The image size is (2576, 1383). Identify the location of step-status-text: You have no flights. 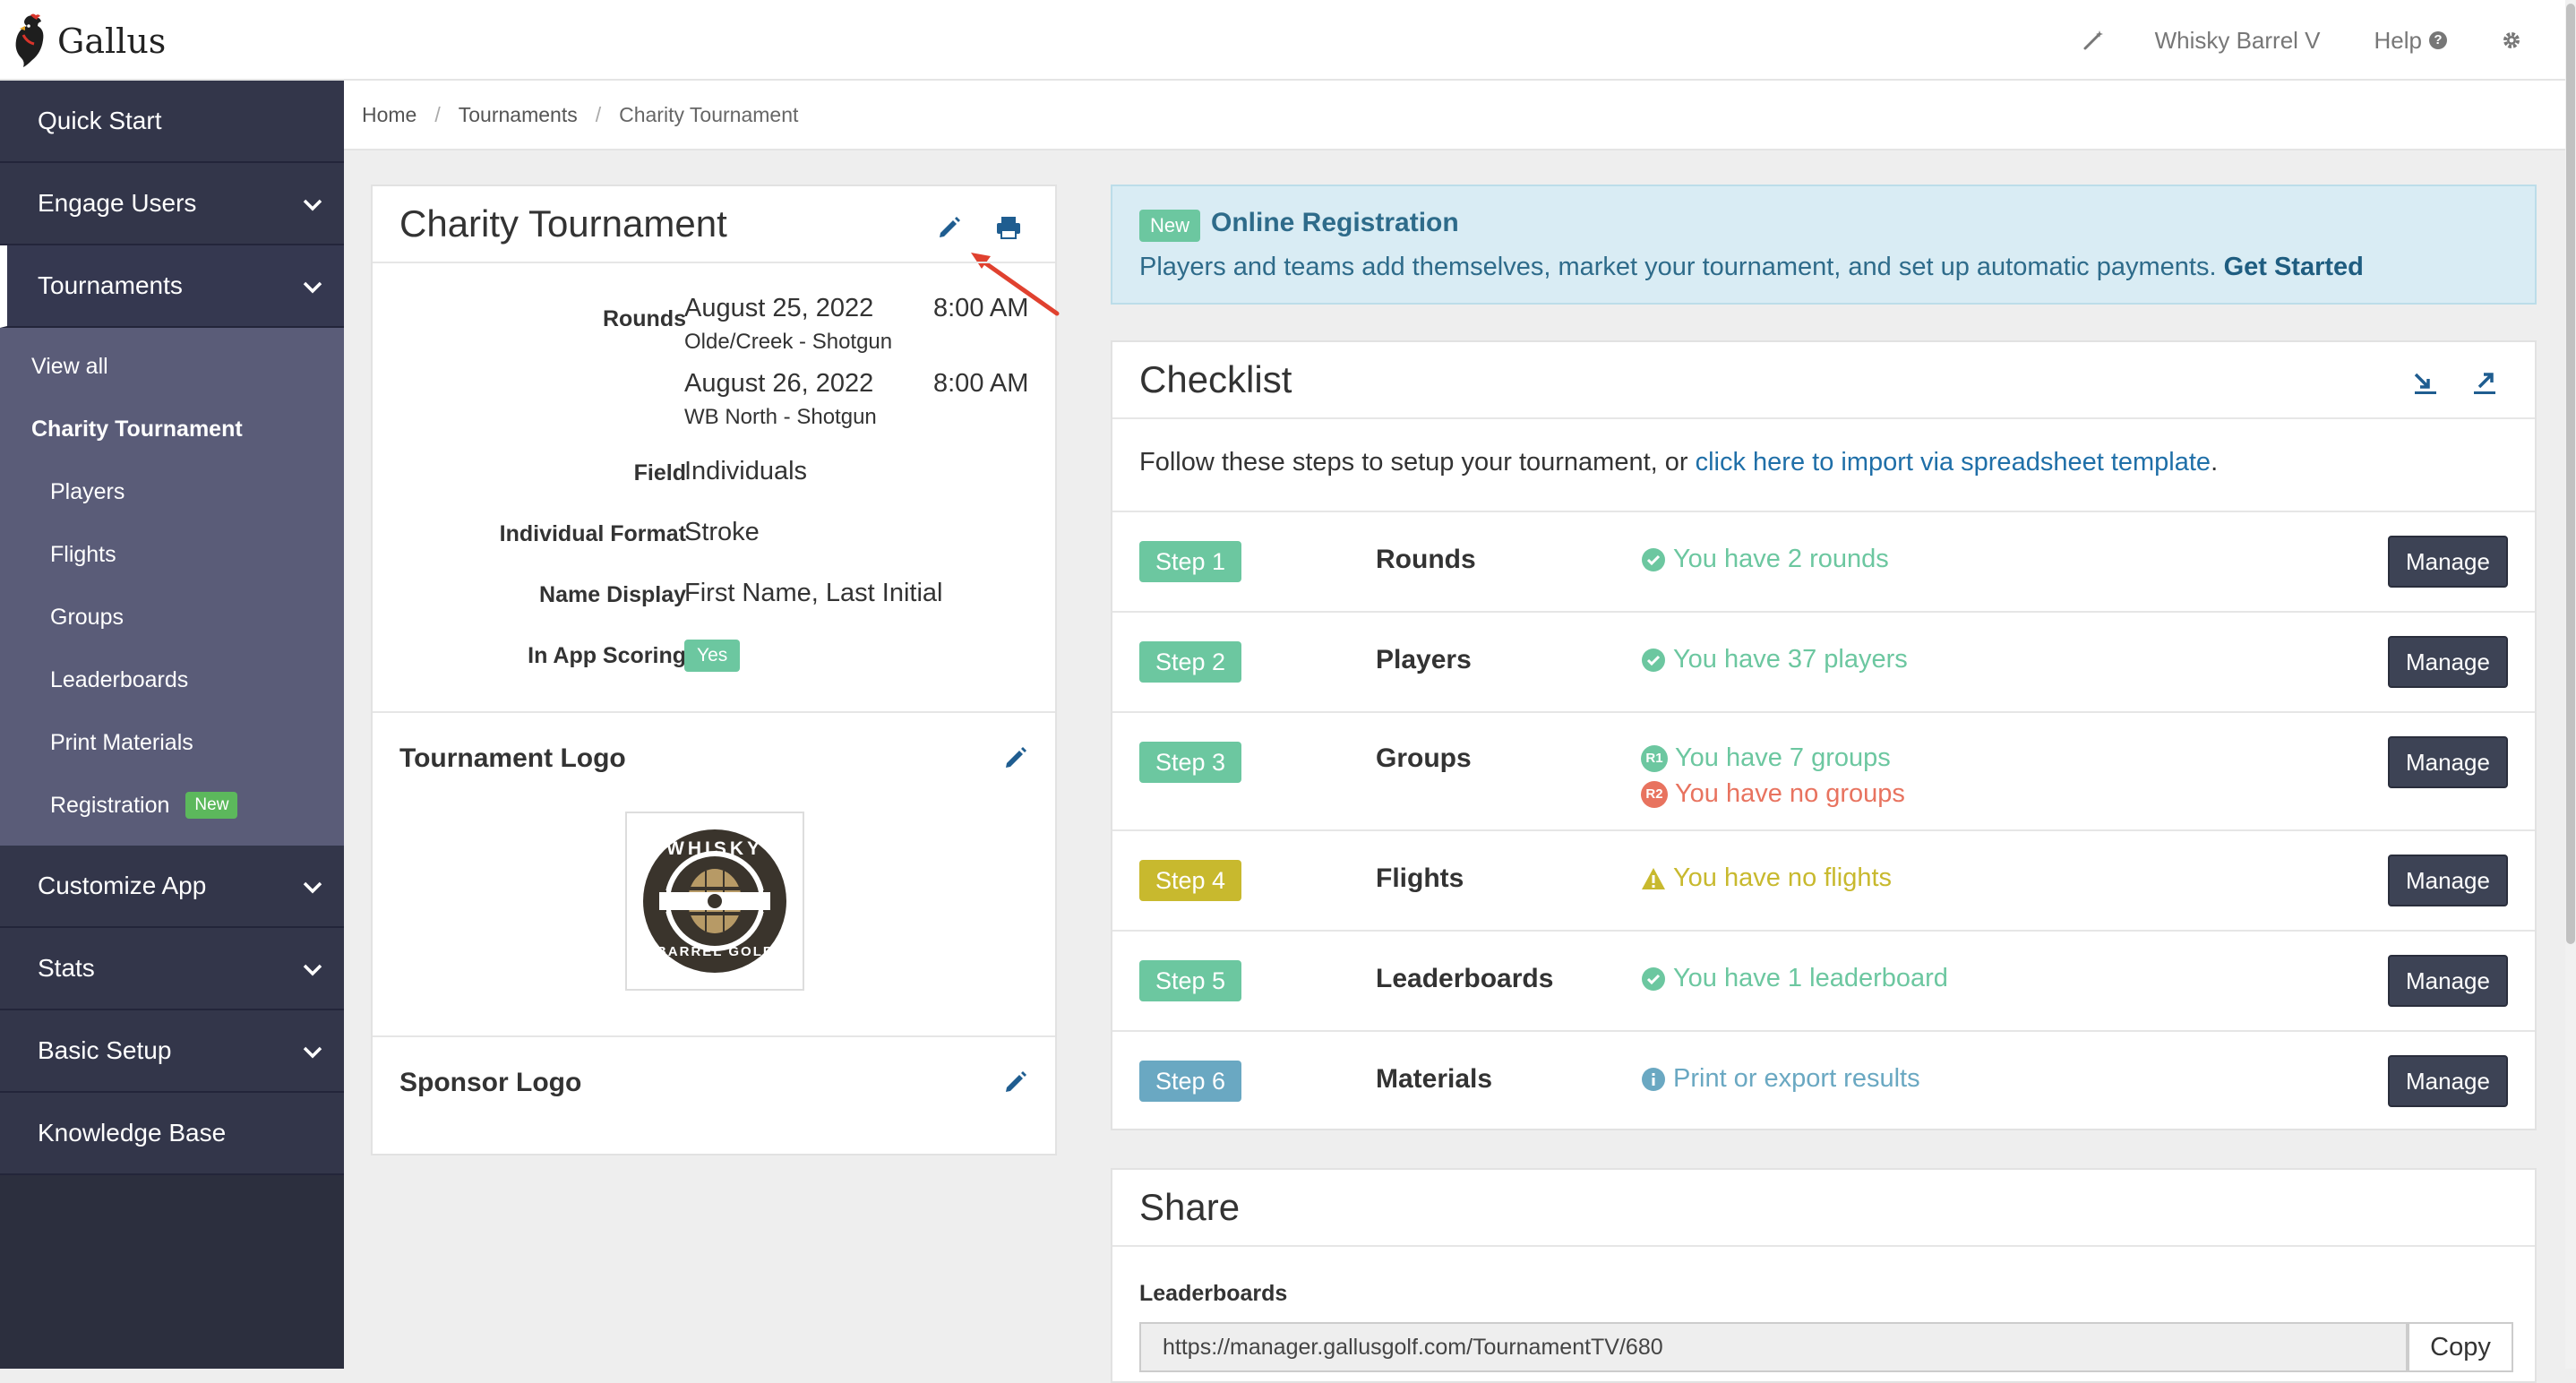
(1783, 877).